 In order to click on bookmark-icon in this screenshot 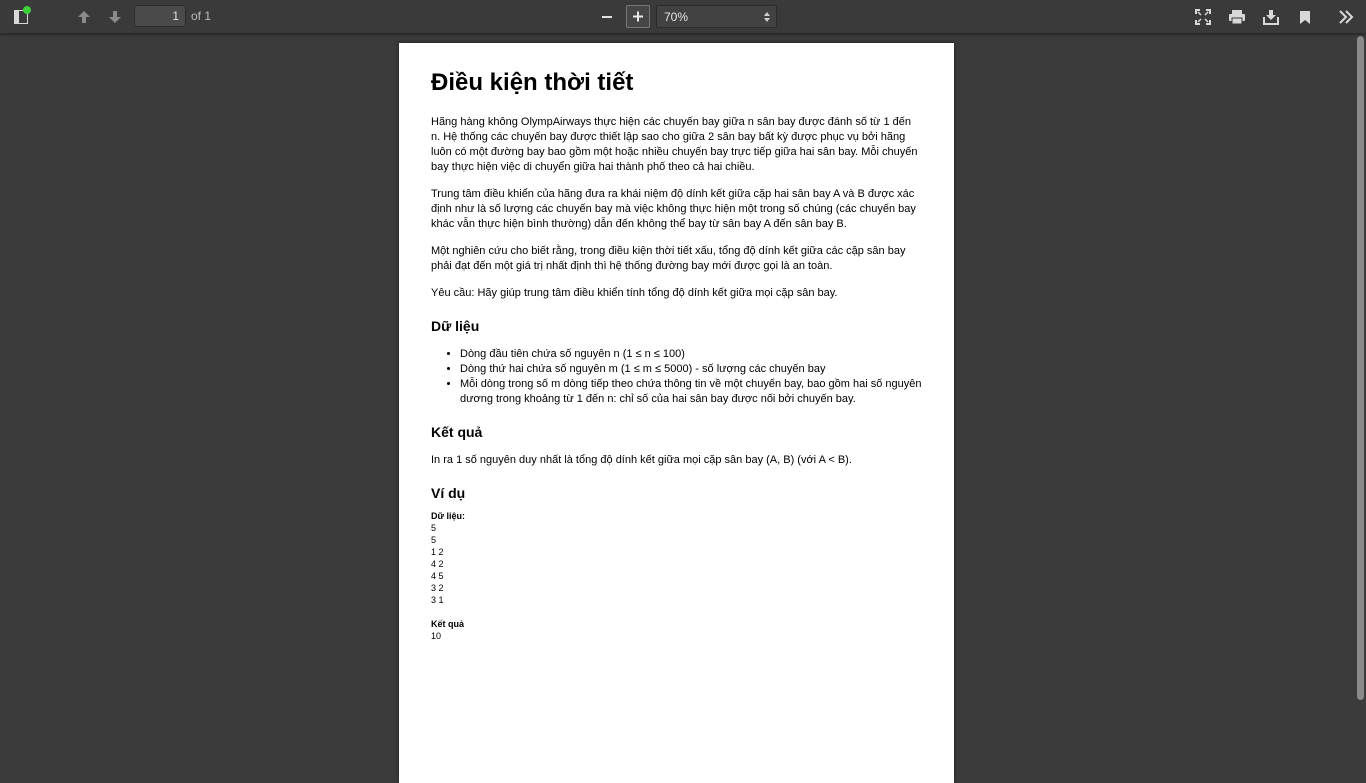, I will do `click(1305, 17)`.